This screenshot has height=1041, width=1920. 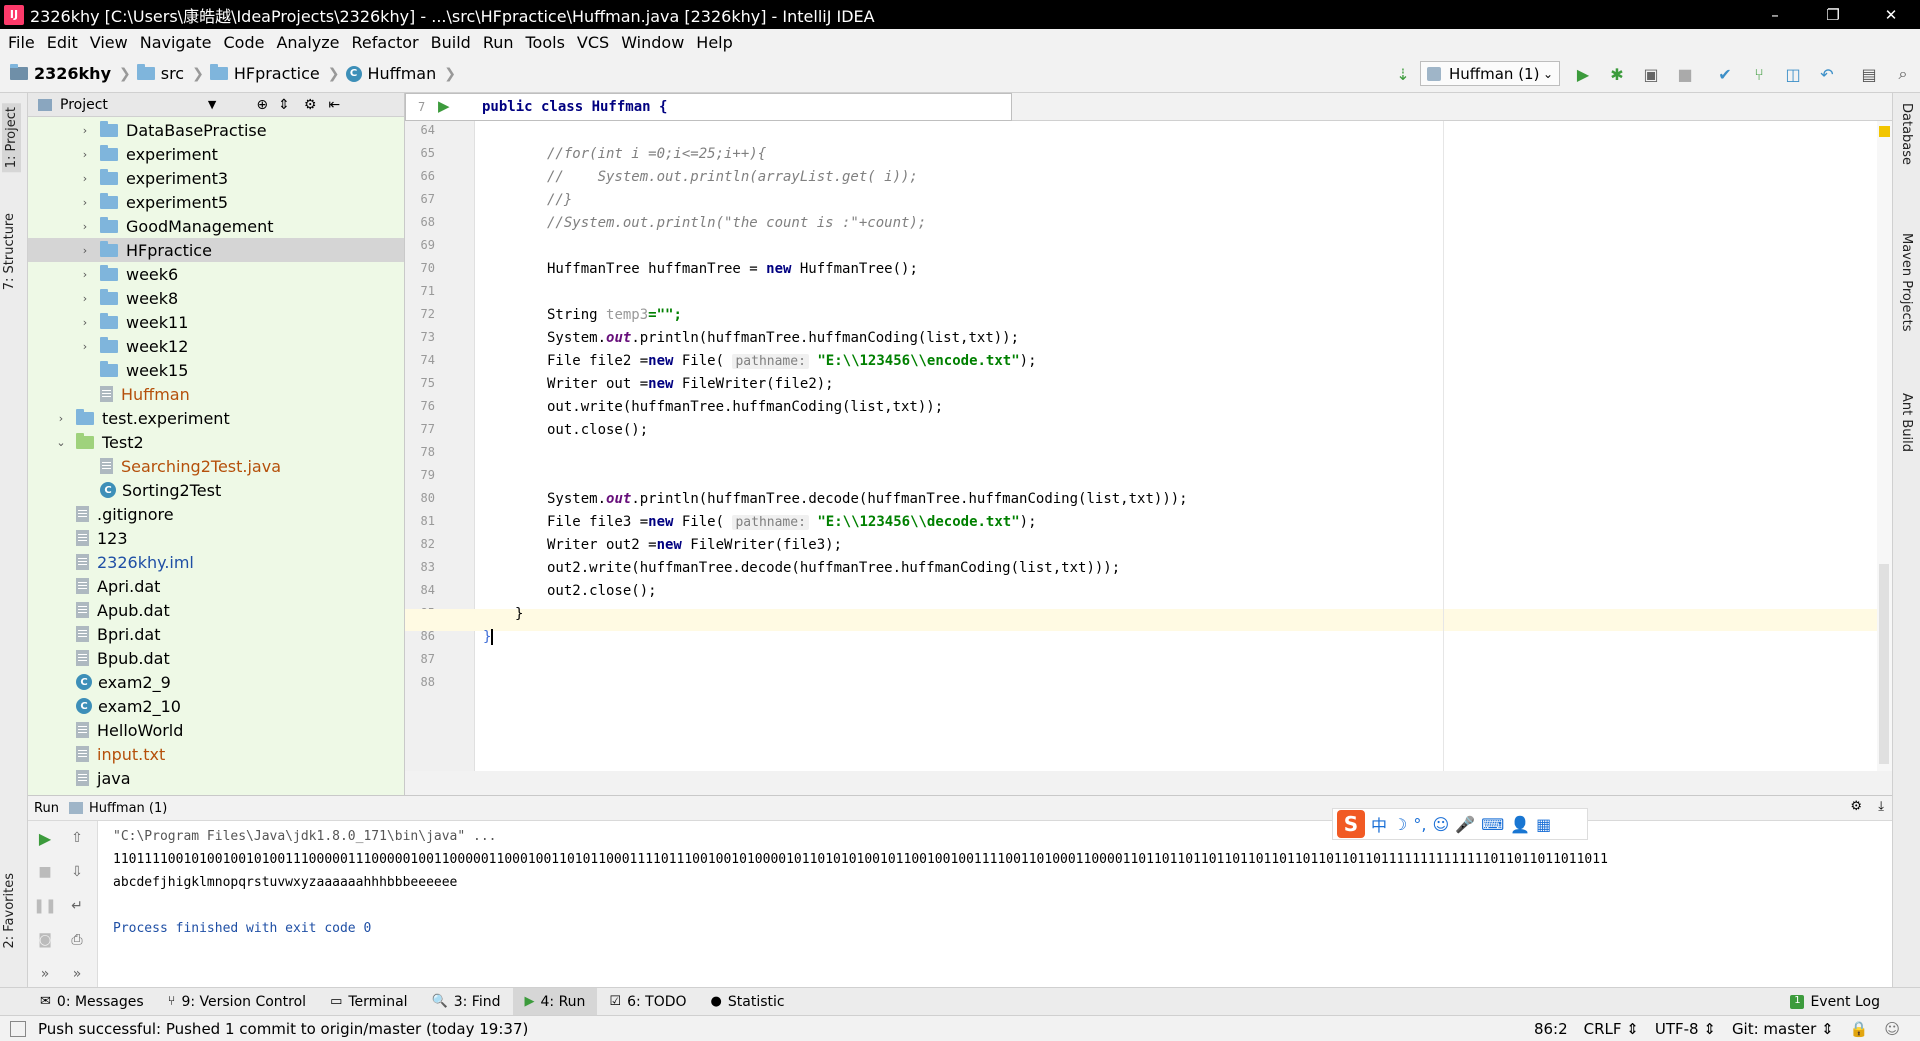 I want to click on vcs-commit-icon: ✔, so click(x=1725, y=74).